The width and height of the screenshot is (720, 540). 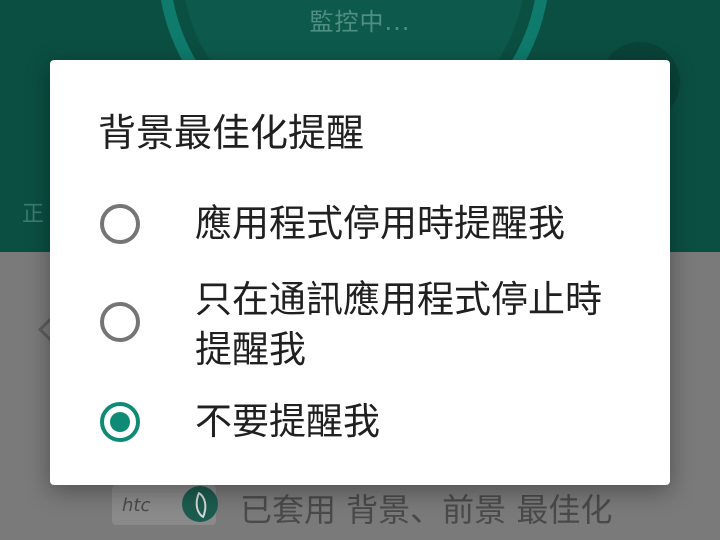 I want to click on dialog-title: 背景最佳化提醒, so click(x=231, y=133).